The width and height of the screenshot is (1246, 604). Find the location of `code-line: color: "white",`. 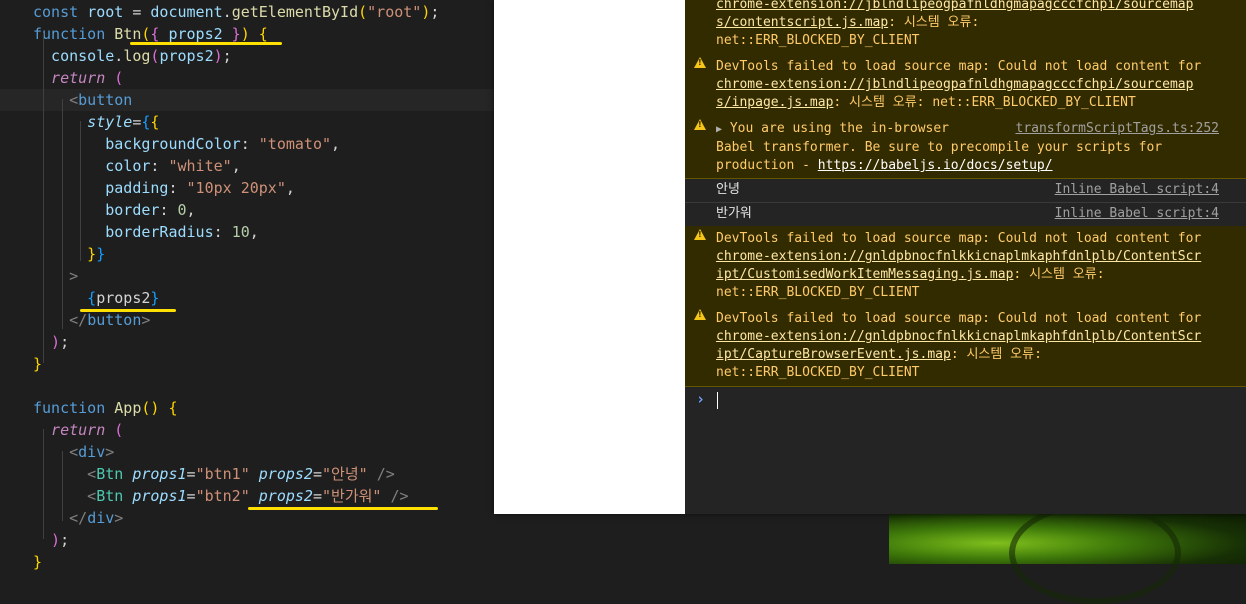

code-line: color: "white", is located at coordinates (120, 166).